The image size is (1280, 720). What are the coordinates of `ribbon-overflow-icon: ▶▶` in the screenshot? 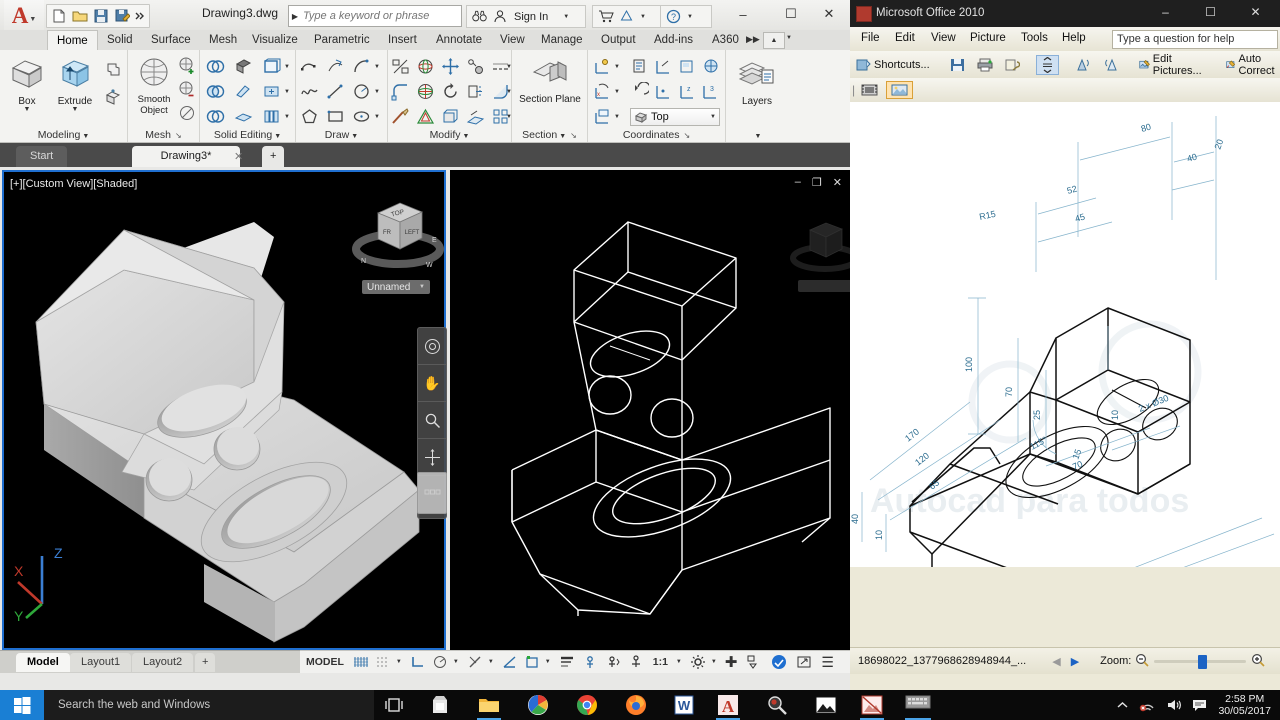 It's located at (753, 39).